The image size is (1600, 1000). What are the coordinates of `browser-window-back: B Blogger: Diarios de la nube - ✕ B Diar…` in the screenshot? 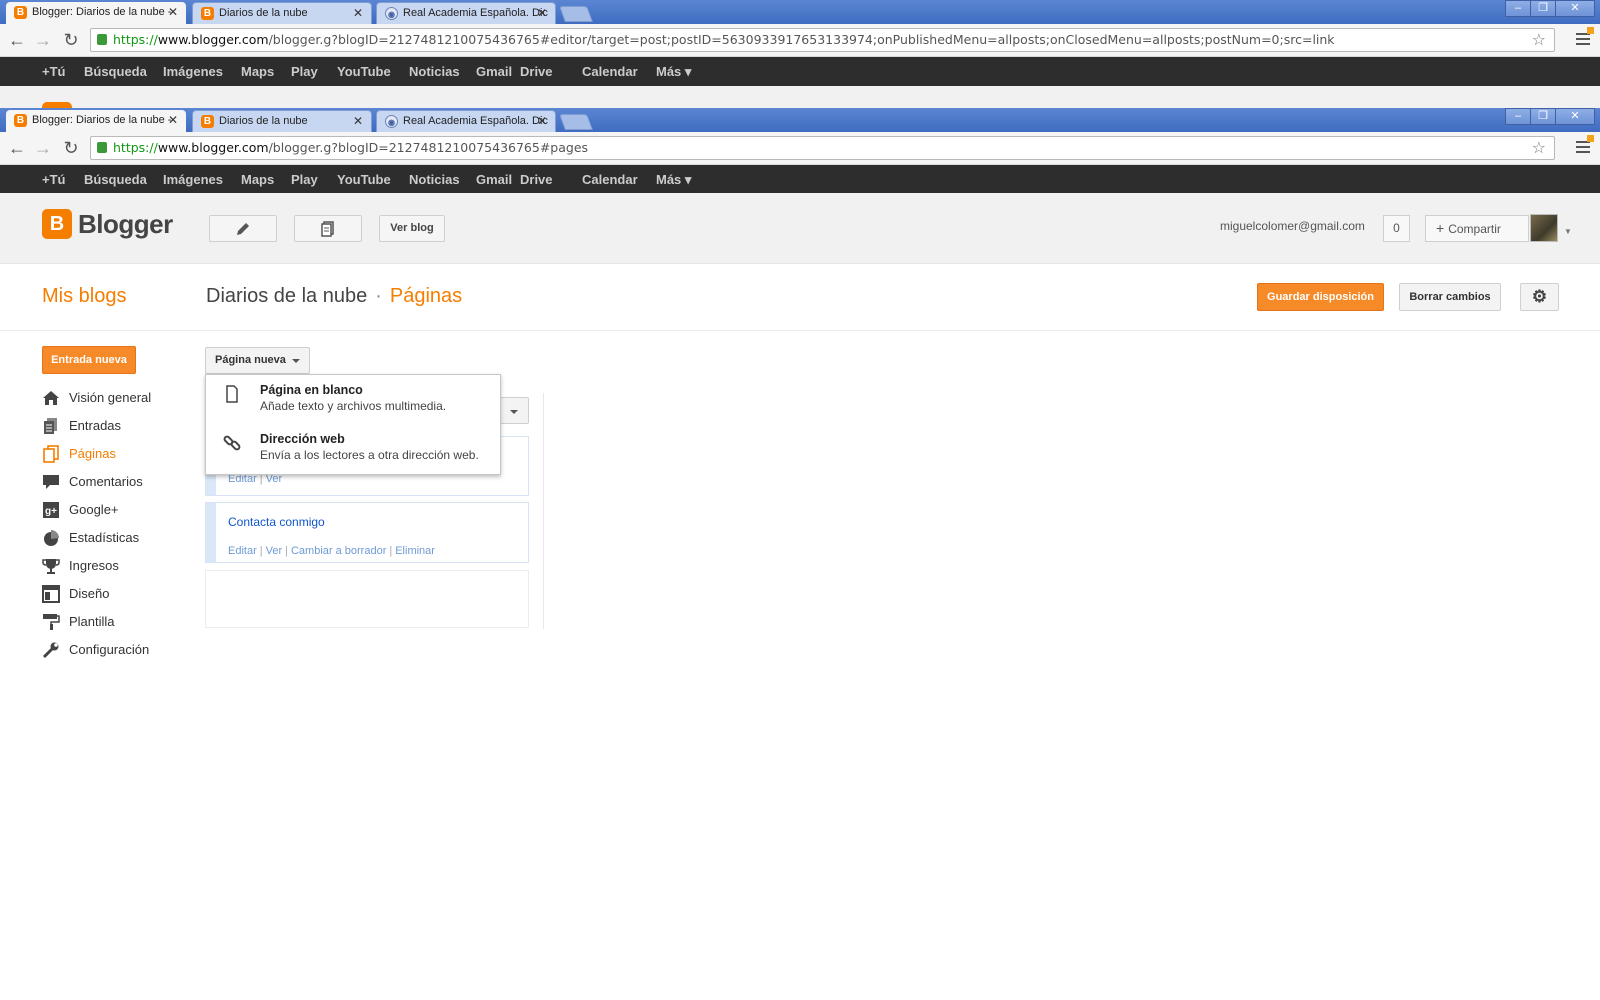 It's located at (800, 54).